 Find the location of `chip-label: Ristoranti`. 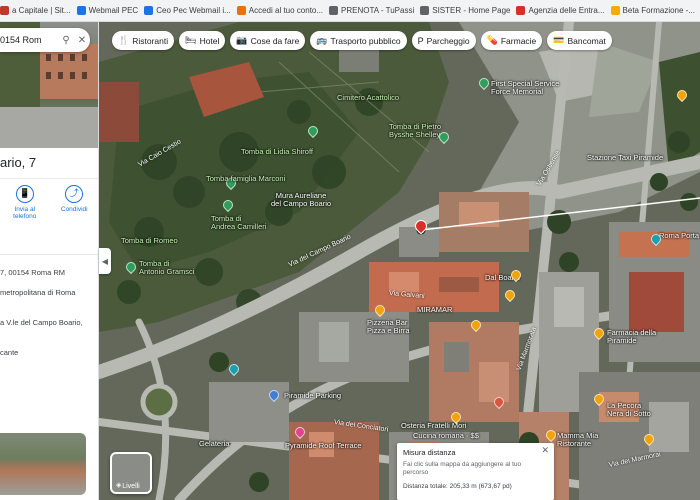

chip-label: Ristoranti is located at coordinates (150, 40).